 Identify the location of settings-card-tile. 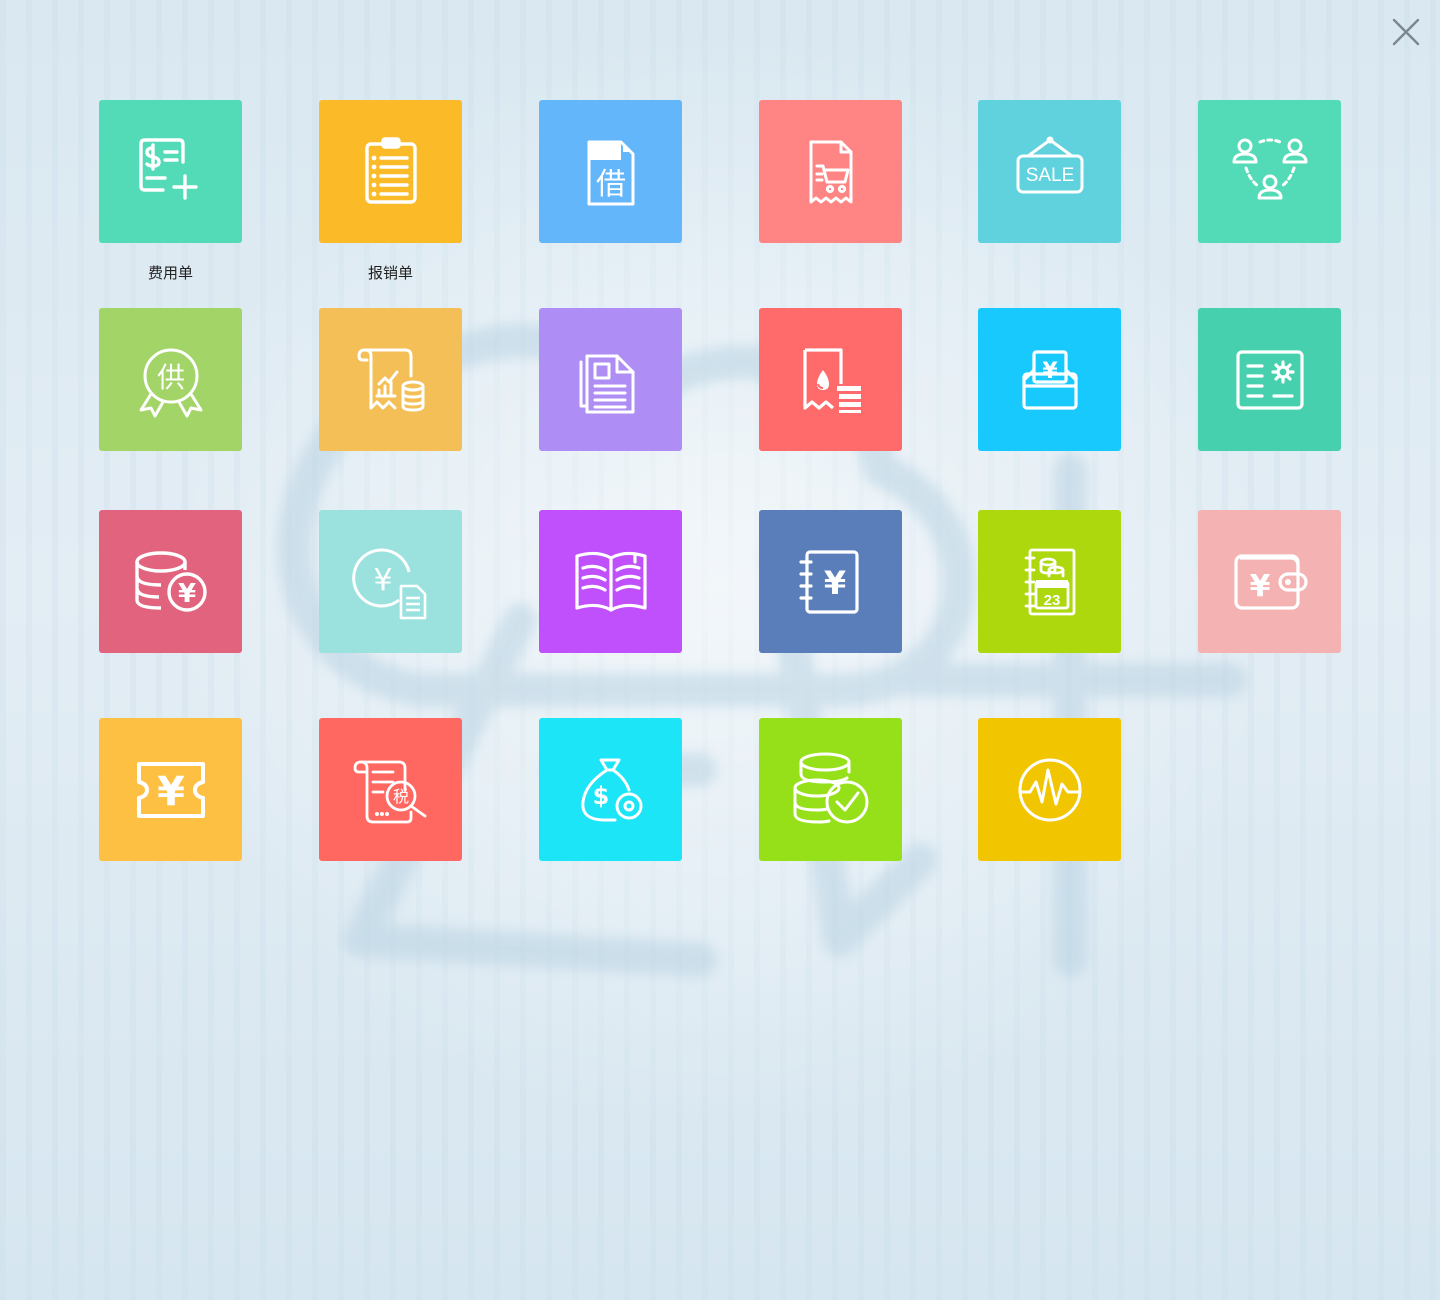
(1269, 379).